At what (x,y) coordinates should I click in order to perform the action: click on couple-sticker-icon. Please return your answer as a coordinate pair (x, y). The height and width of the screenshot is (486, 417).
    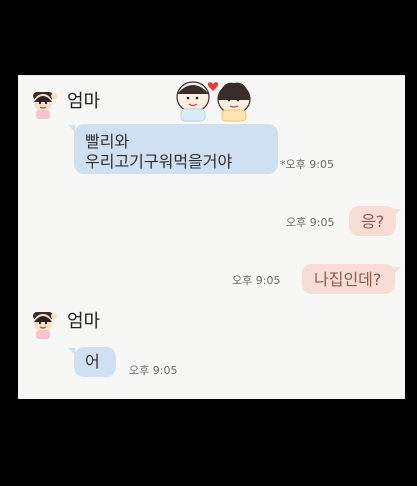
    Looking at the image, I should click on (211, 99).